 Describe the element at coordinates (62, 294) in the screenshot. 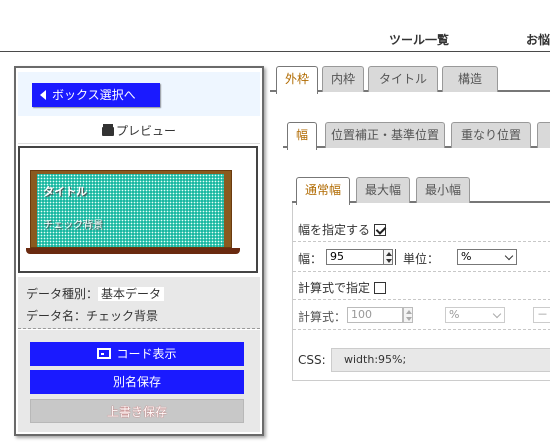

I see `data-type-label: データ種別：` at that location.